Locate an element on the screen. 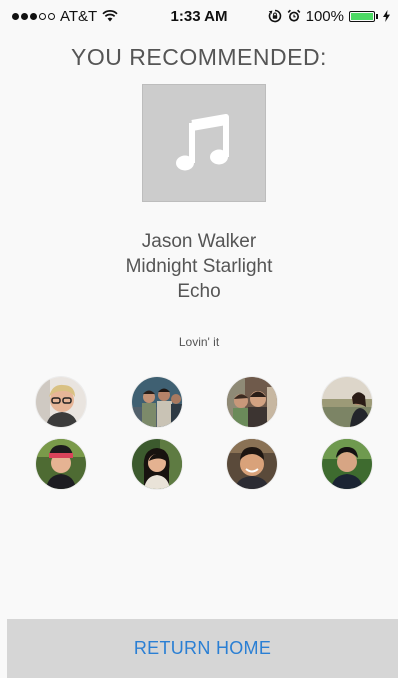 The image size is (398, 678). rotation-lock-icon is located at coordinates (274, 16).